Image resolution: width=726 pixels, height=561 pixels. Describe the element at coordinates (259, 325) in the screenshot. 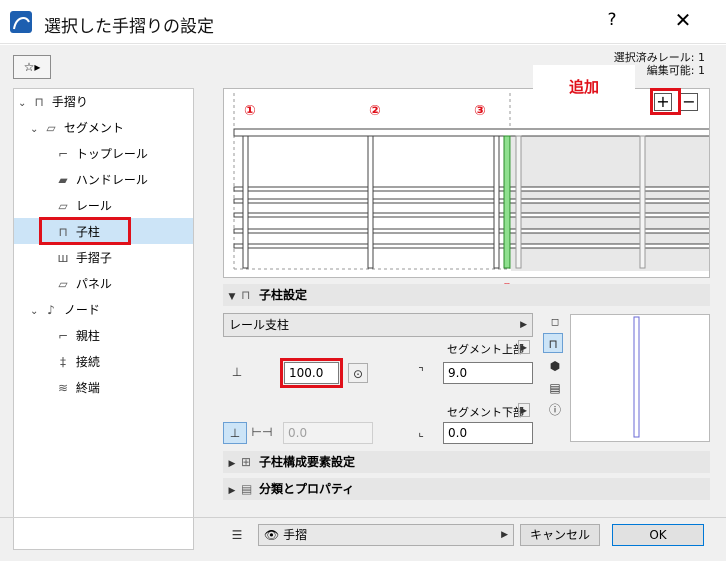

I see `dropdown-value: レール支柱` at that location.